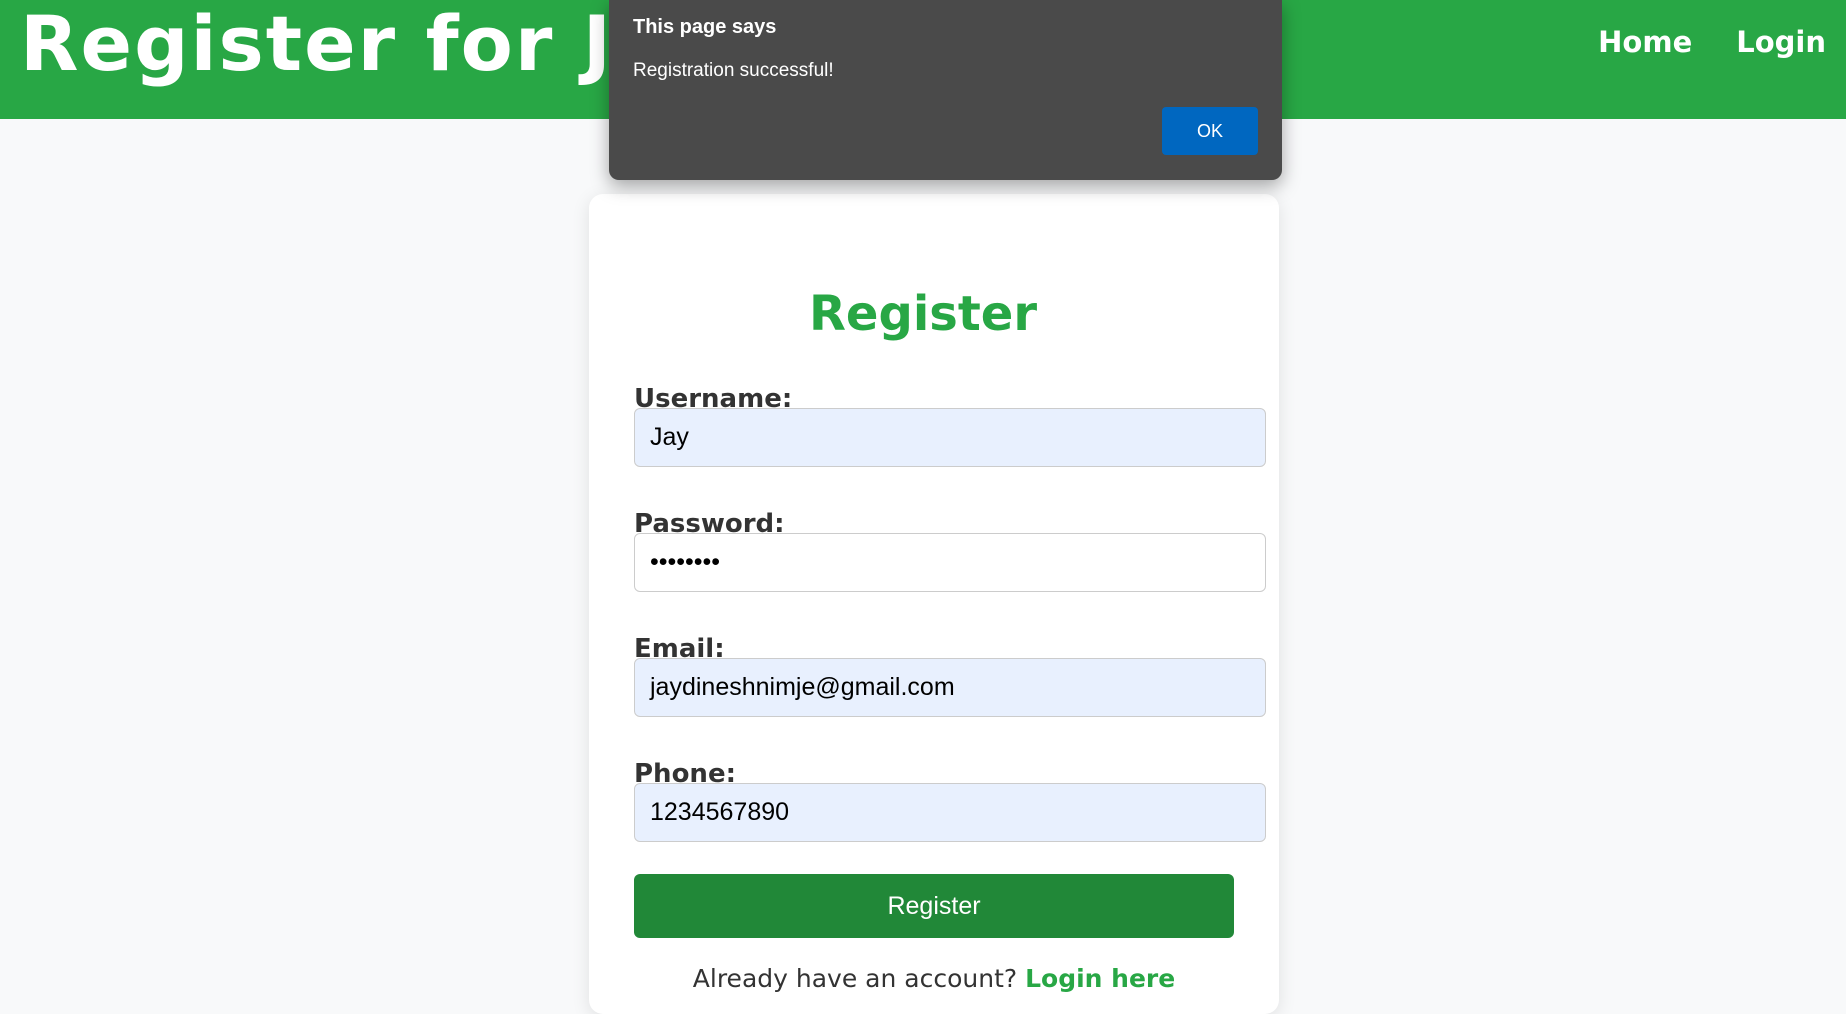 This screenshot has width=1846, height=1014. Describe the element at coordinates (923, 314) in the screenshot. I see `form-title: Register` at that location.